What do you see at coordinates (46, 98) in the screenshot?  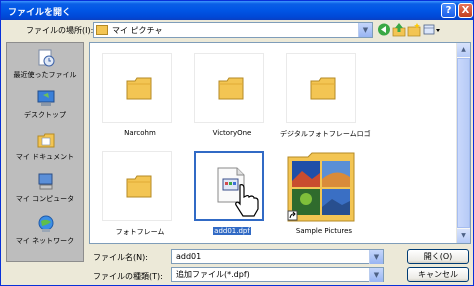 I see `desktop-icon` at bounding box center [46, 98].